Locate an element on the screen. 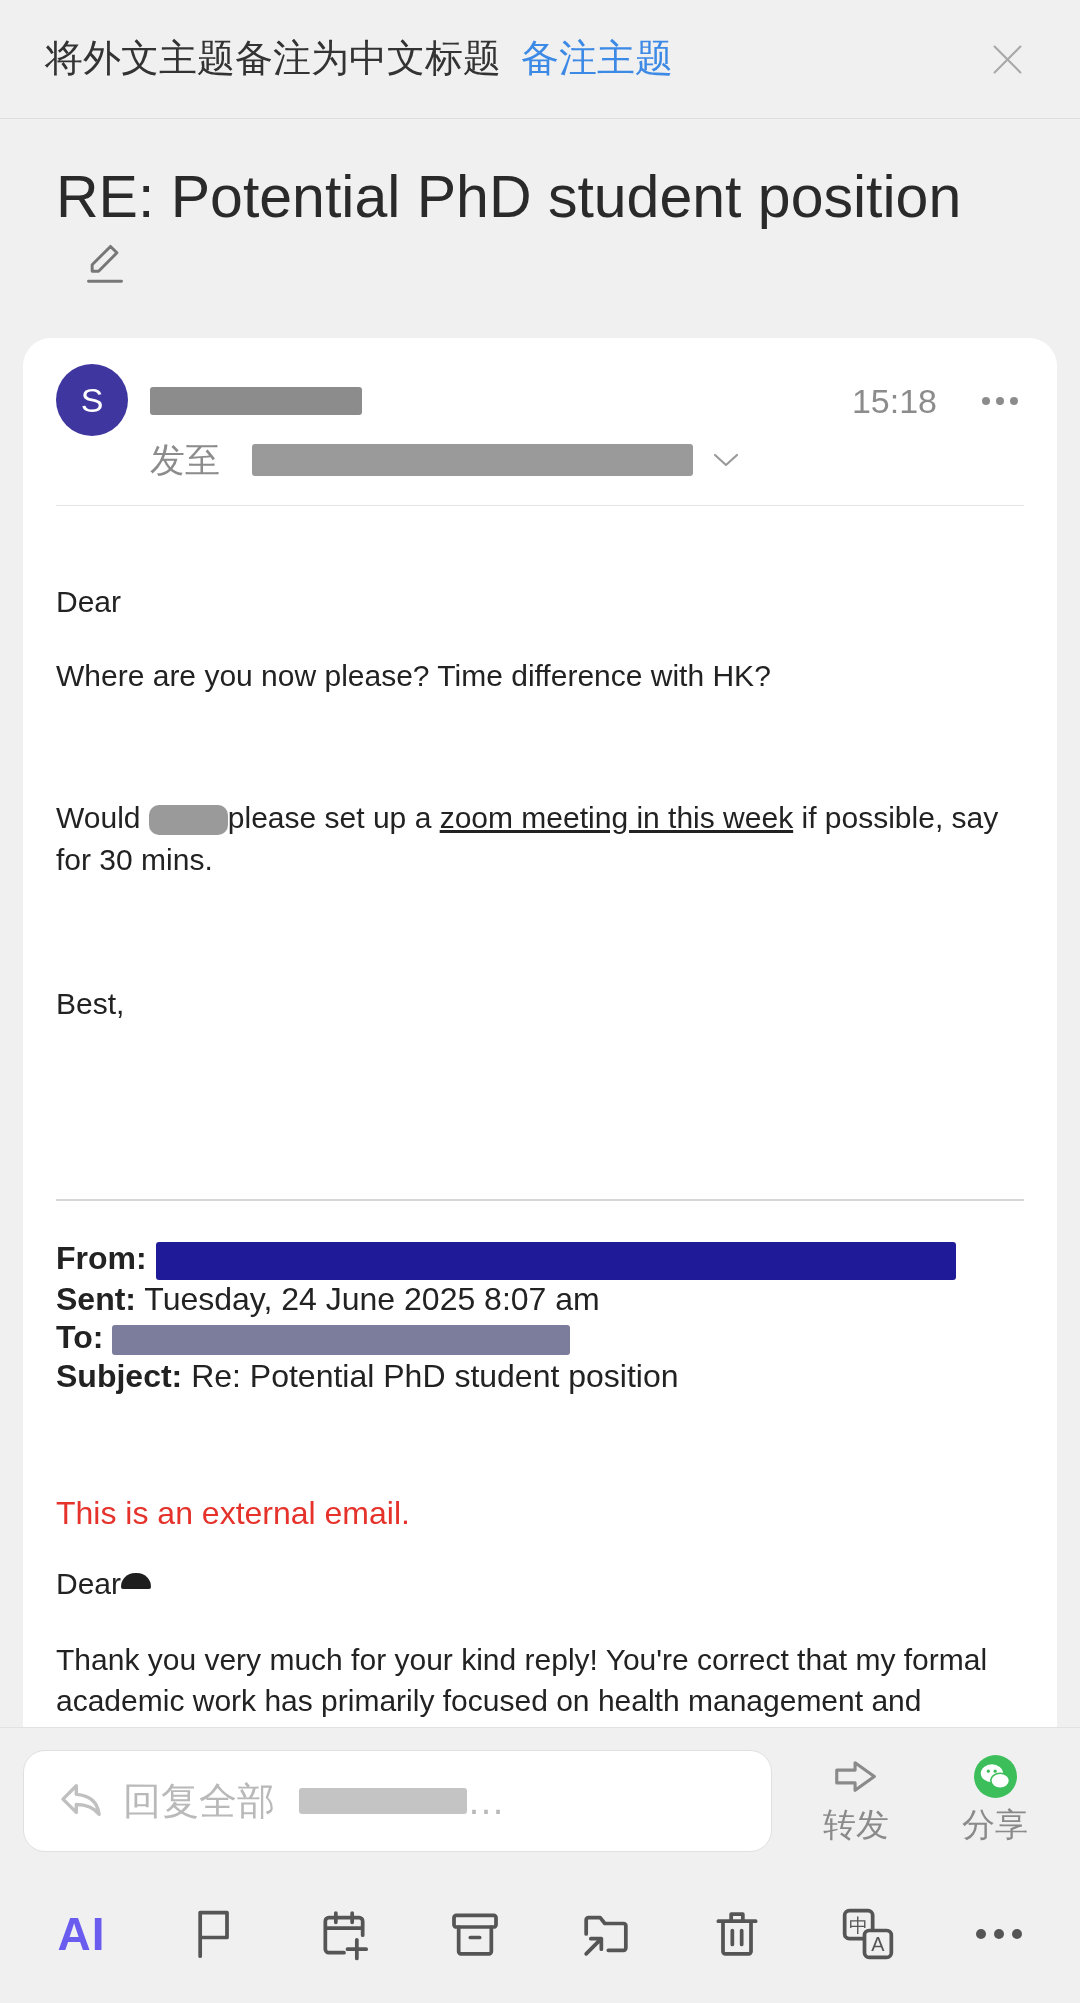  chevron-down-icon is located at coordinates (726, 460).